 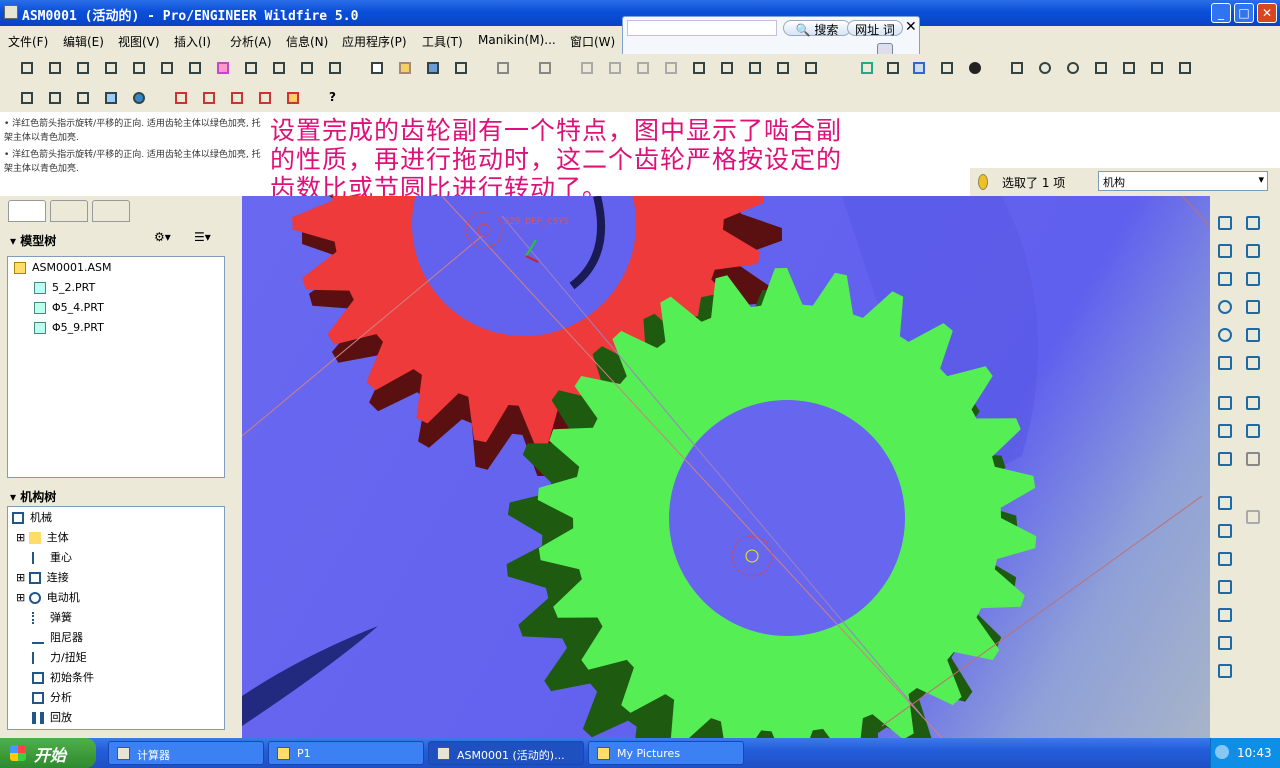 I want to click on reorient-icon, so click(x=1129, y=68).